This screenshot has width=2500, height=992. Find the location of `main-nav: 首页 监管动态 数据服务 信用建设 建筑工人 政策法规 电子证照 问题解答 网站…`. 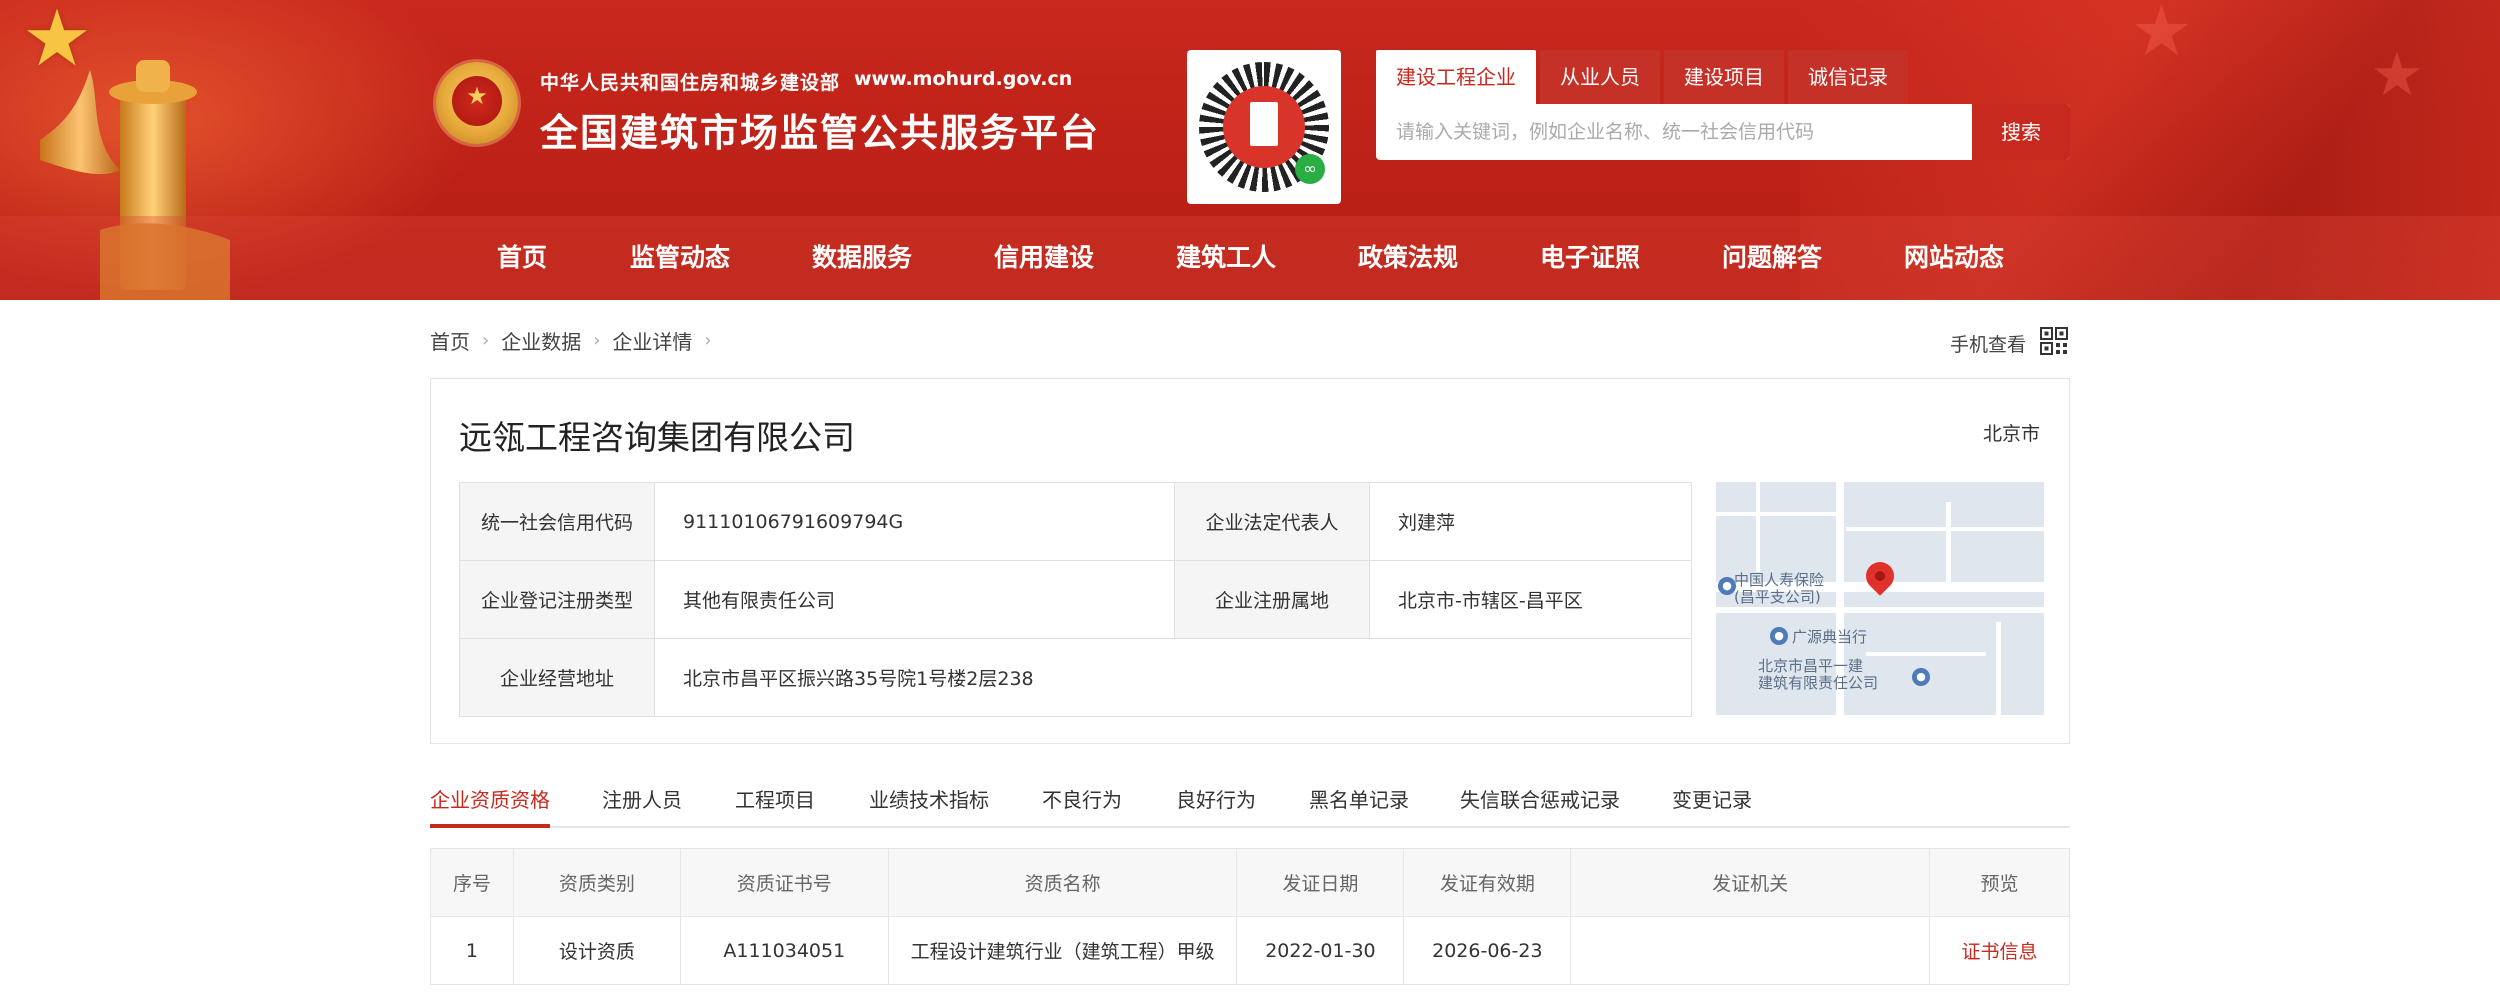

main-nav: 首页 监管动态 数据服务 信用建设 建筑工人 政策法规 电子证照 问题解答 网站… is located at coordinates (1250, 258).